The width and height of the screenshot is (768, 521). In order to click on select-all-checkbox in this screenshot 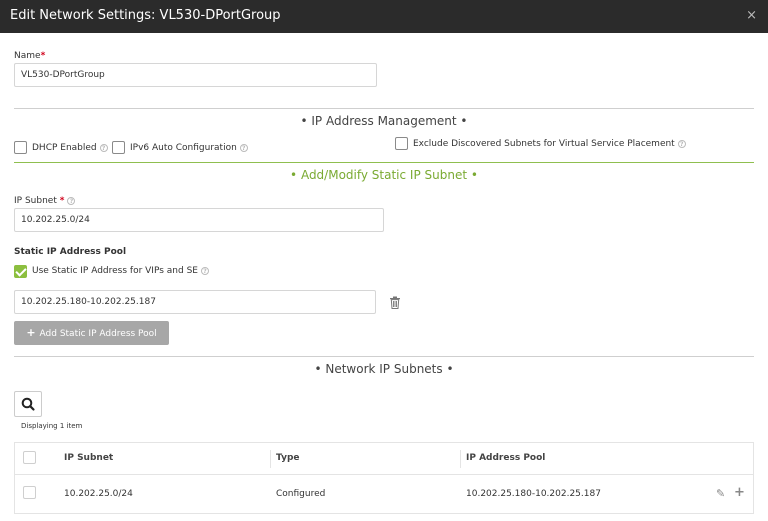, I will do `click(29, 457)`.